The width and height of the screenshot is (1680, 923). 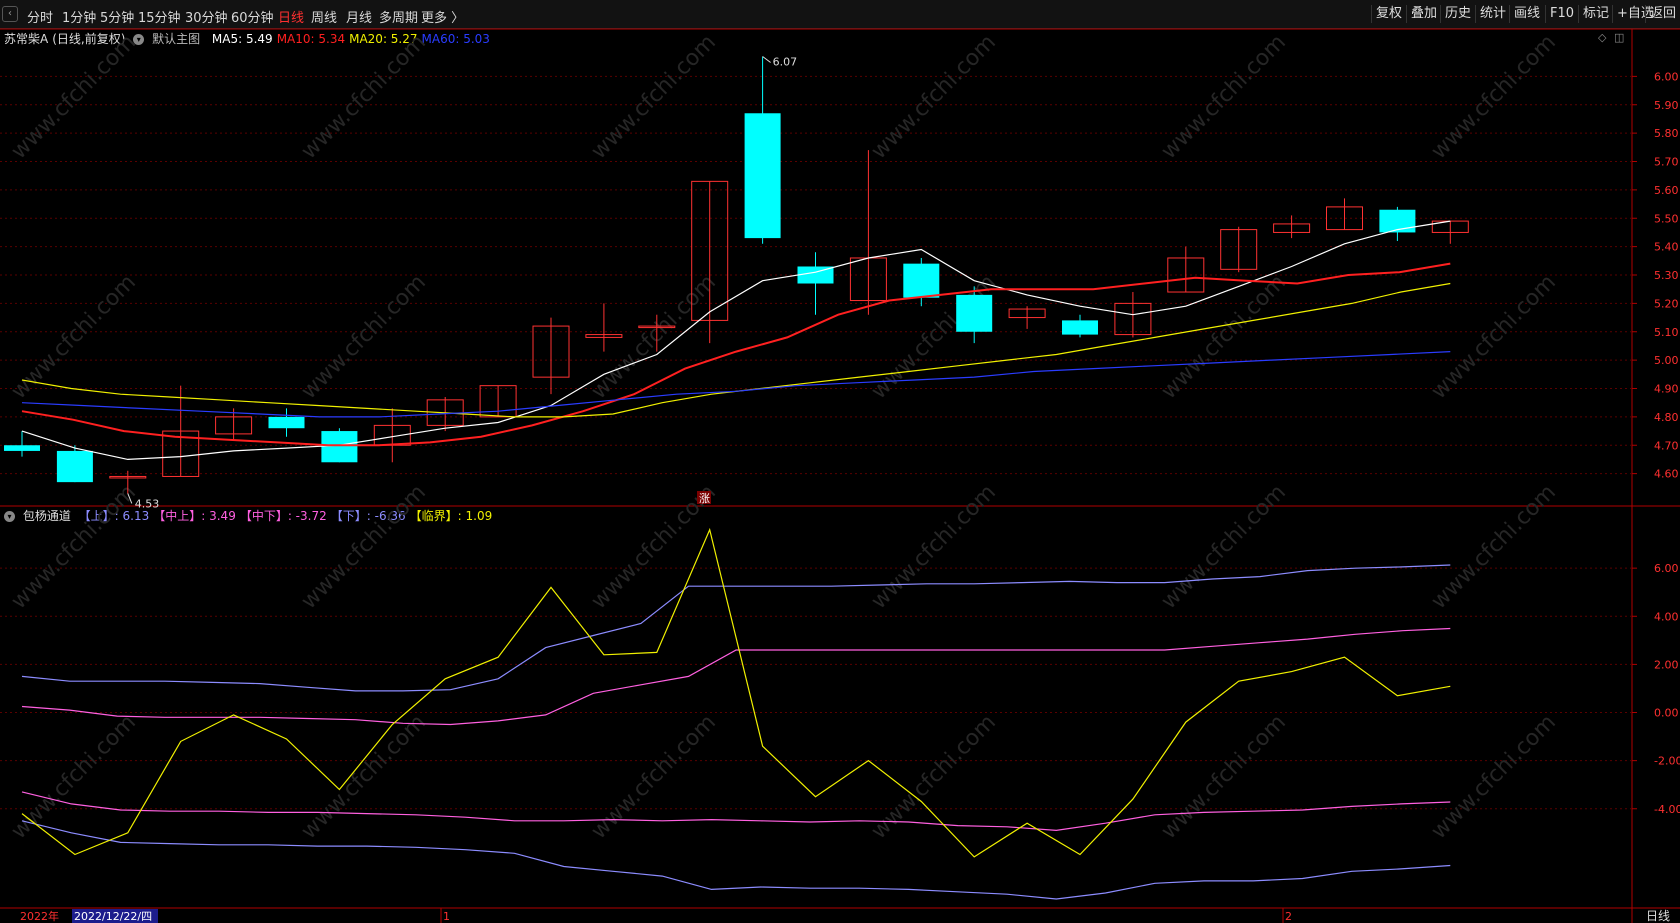 I want to click on upper-line, so click(x=736, y=628).